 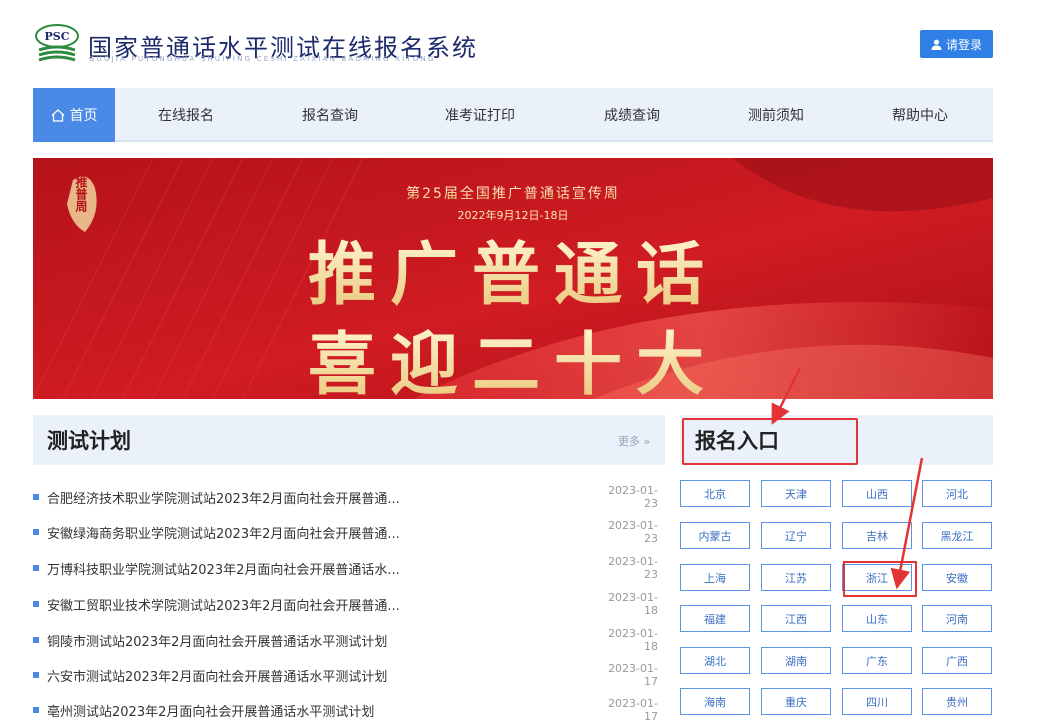 What do you see at coordinates (57, 36) in the screenshot?
I see `logo-text: PSC` at bounding box center [57, 36].